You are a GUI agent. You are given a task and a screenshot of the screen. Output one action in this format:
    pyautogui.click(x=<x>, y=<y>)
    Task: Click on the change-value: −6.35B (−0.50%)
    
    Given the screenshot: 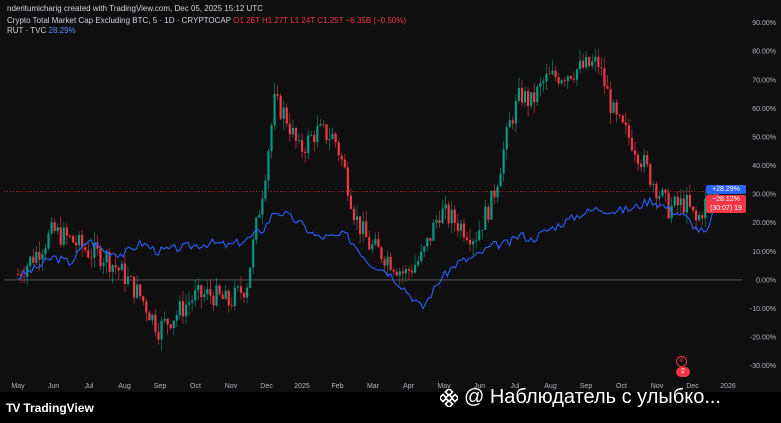 What is the action you would take?
    pyautogui.click(x=376, y=20)
    